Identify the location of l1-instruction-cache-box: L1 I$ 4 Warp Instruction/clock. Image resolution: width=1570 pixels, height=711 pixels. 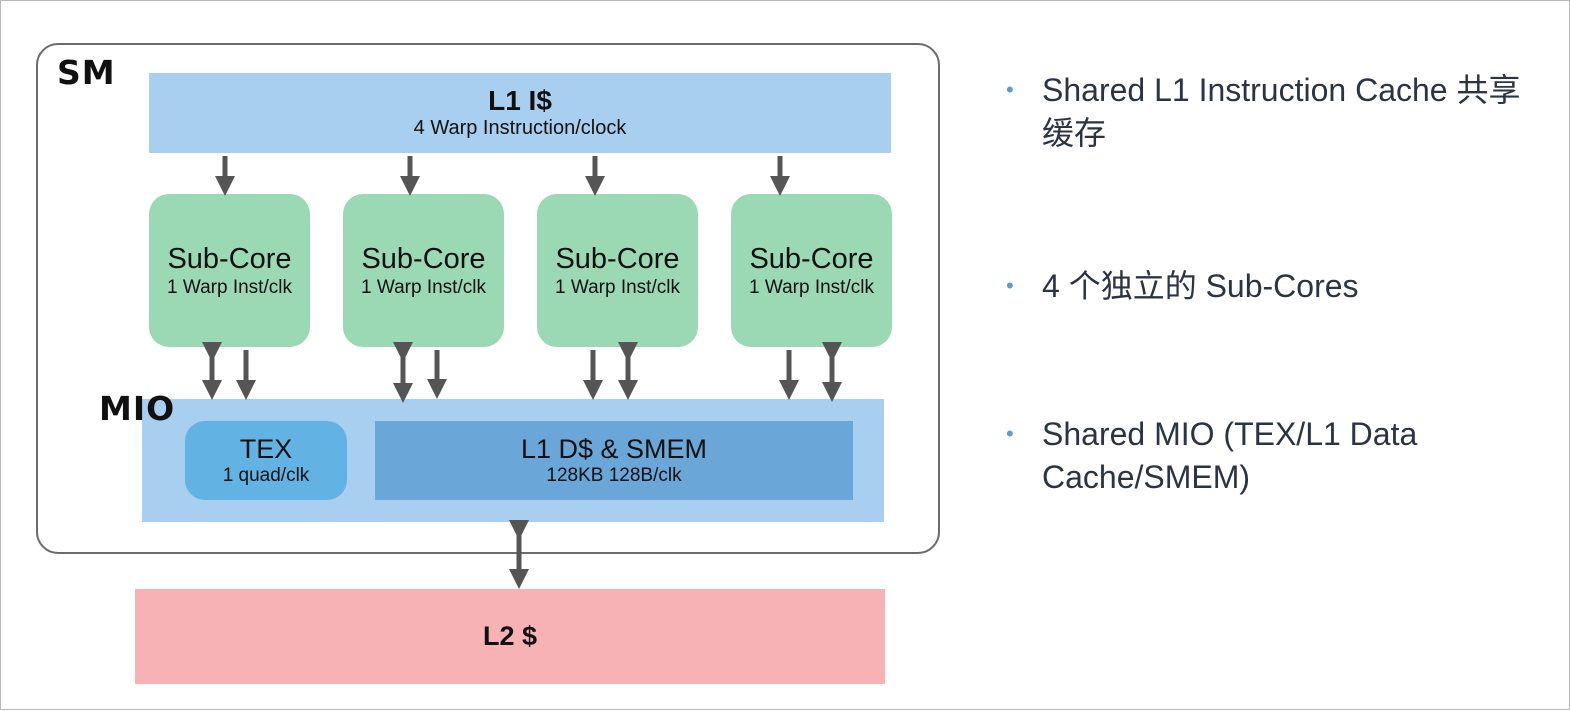
(520, 113).